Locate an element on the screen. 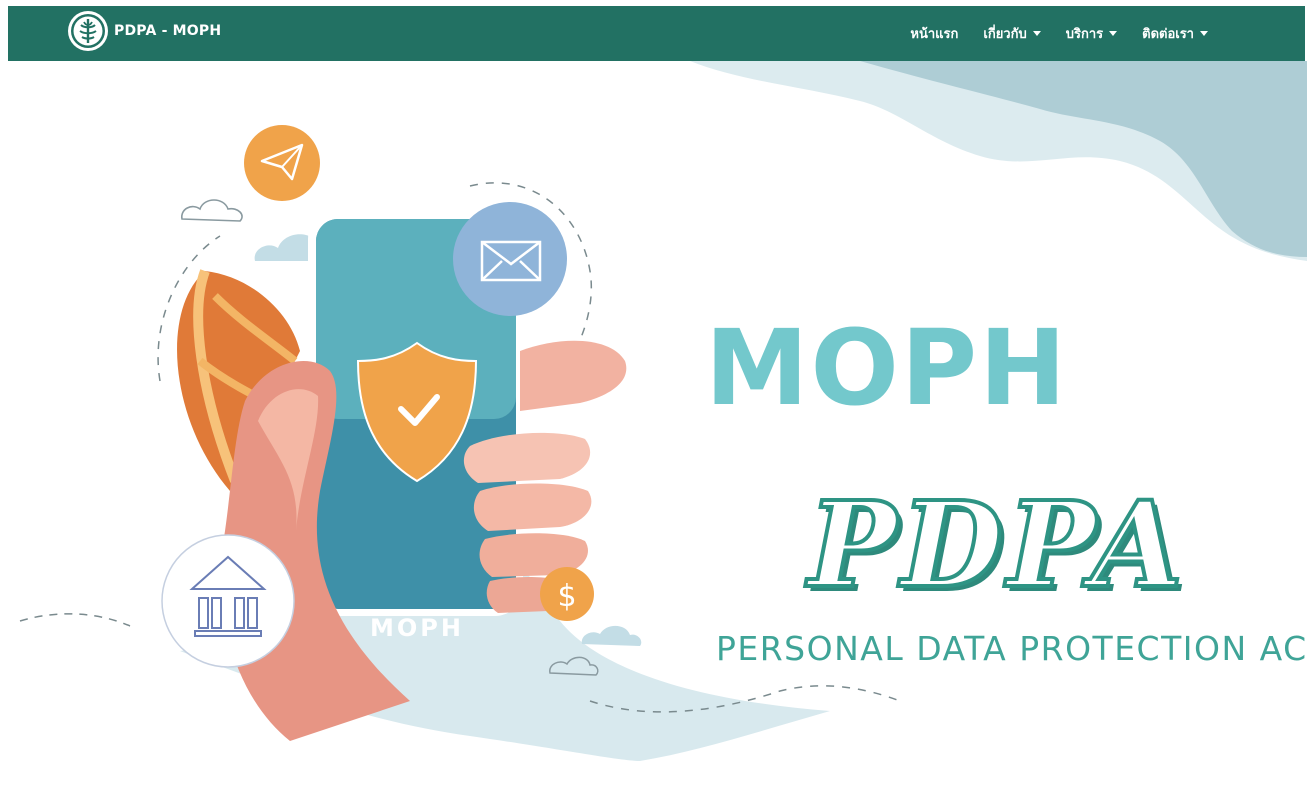  envelope-icon is located at coordinates (510, 259).